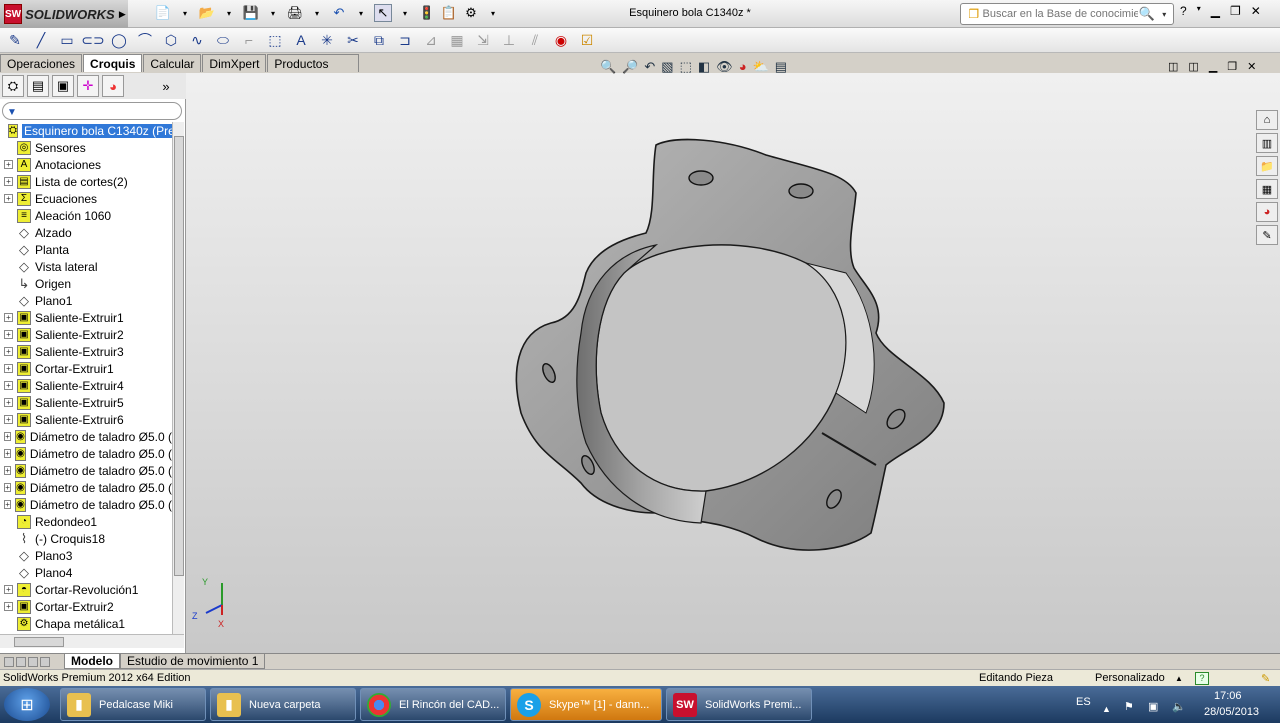  Describe the element at coordinates (171, 40) in the screenshot. I see `polygon-icon: ⬡` at that location.